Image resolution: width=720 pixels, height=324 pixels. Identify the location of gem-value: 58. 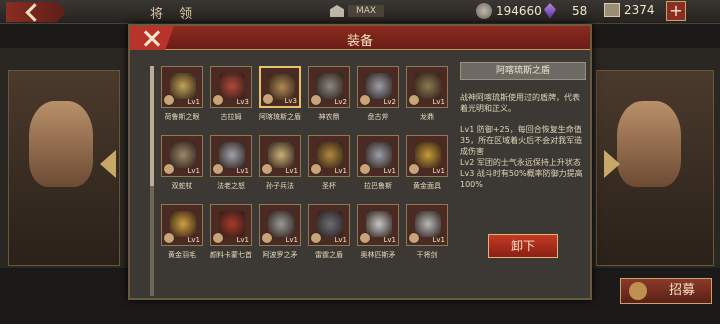
(580, 11).